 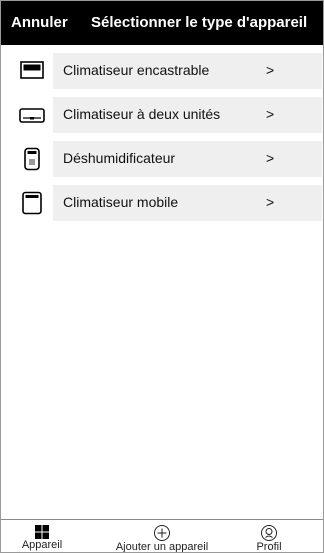 What do you see at coordinates (162, 533) in the screenshot?
I see `plus-circle-icon` at bounding box center [162, 533].